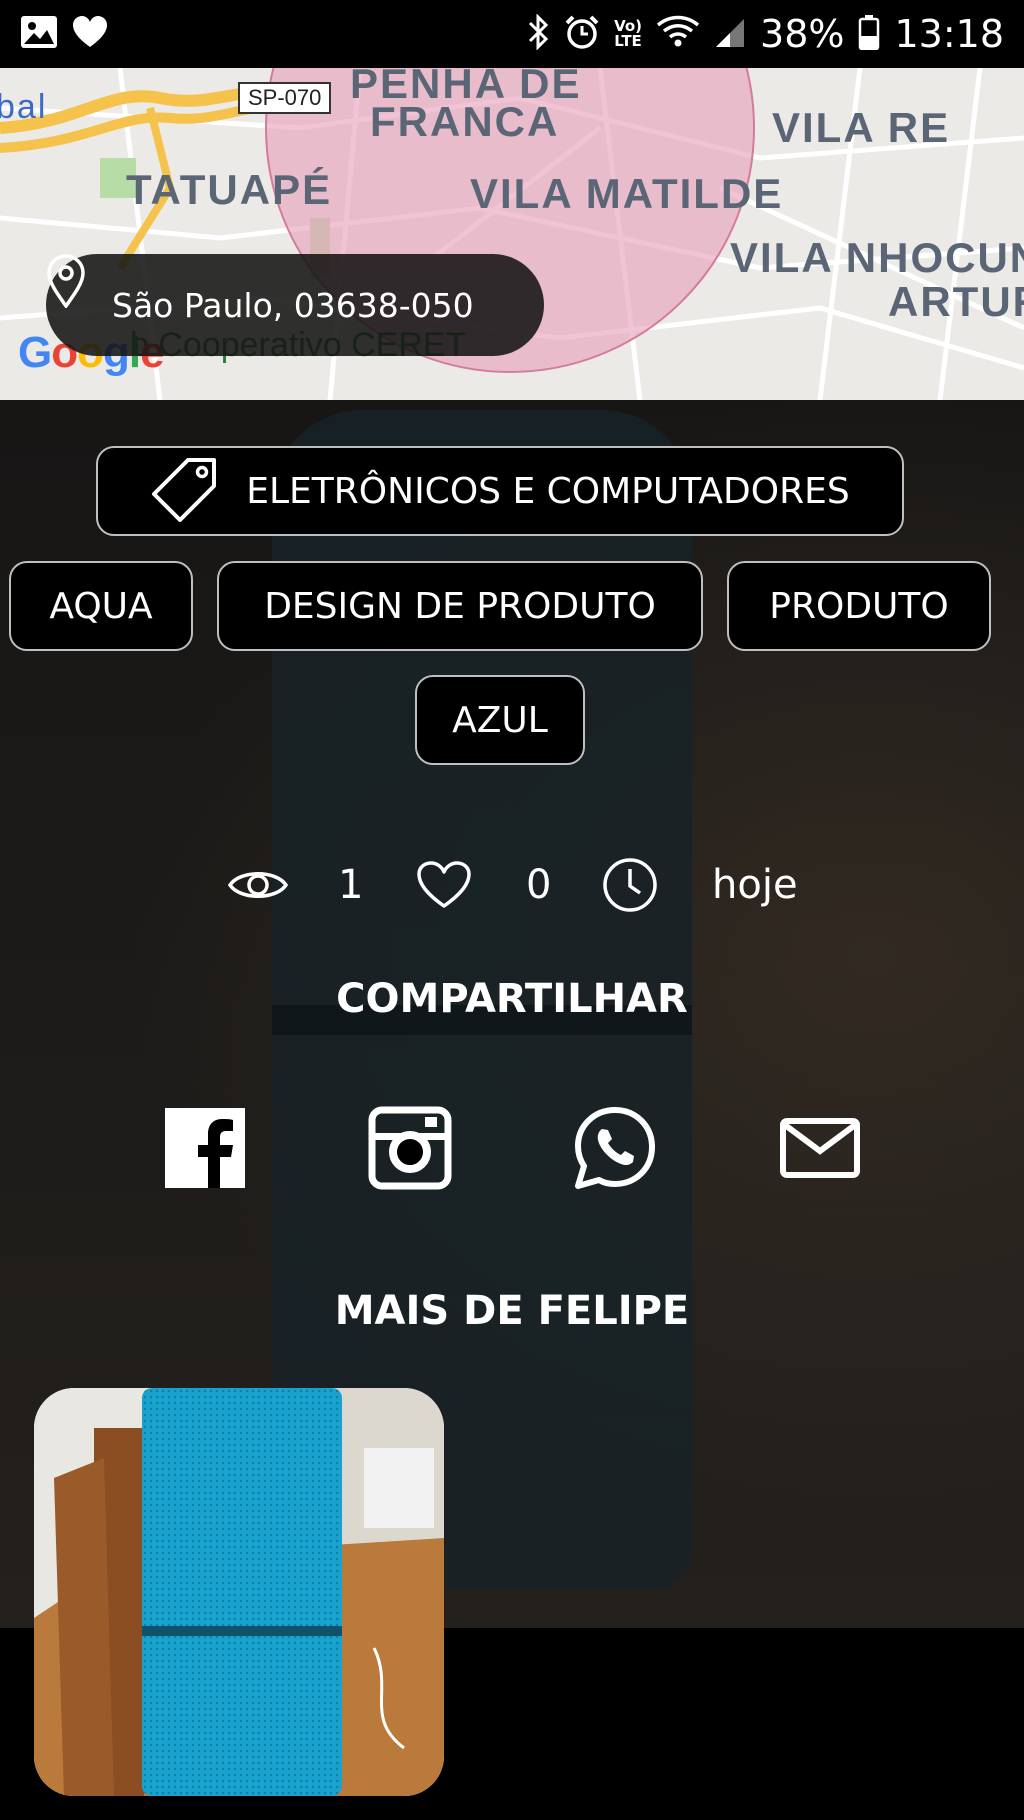 The height and width of the screenshot is (1820, 1024). I want to click on tag-icon, so click(185, 491).